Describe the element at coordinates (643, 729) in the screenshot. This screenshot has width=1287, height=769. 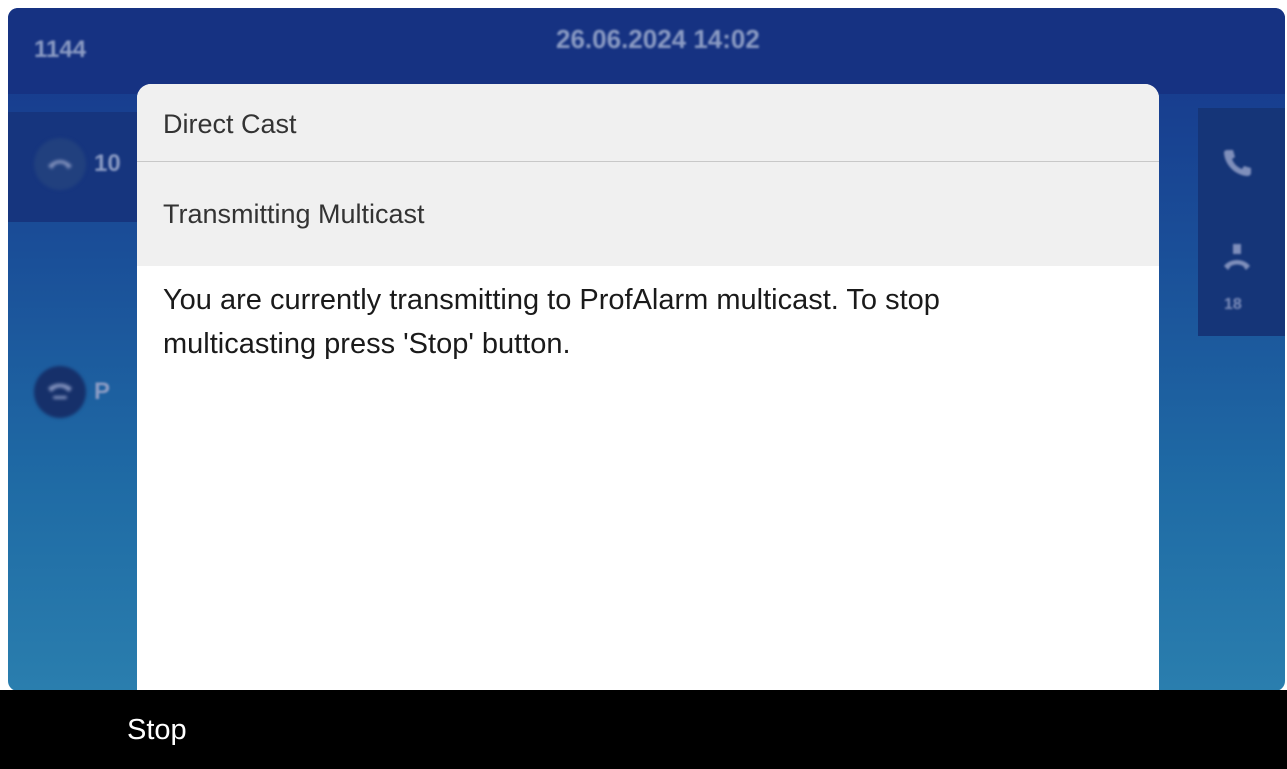
I see `softkey-bar: Stop` at that location.